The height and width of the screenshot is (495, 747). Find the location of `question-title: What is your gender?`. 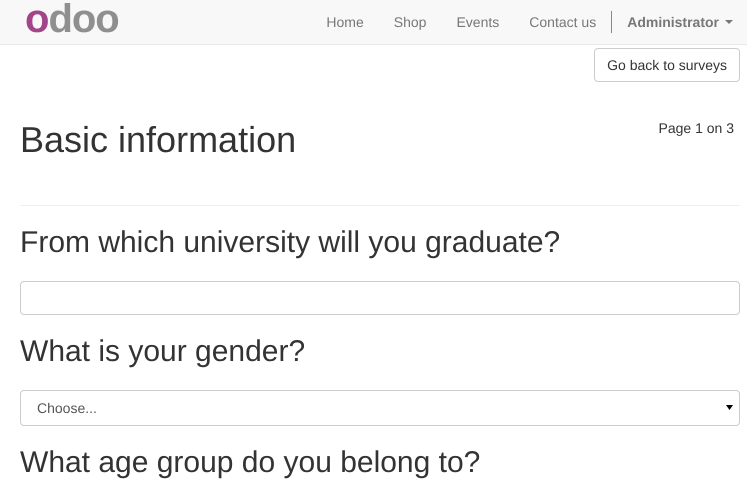

question-title: What is your gender? is located at coordinates (163, 351).